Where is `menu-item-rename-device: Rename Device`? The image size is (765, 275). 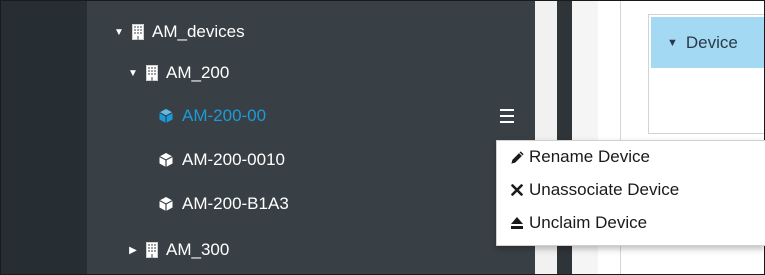
menu-item-rename-device: Rename Device is located at coordinates (579, 157).